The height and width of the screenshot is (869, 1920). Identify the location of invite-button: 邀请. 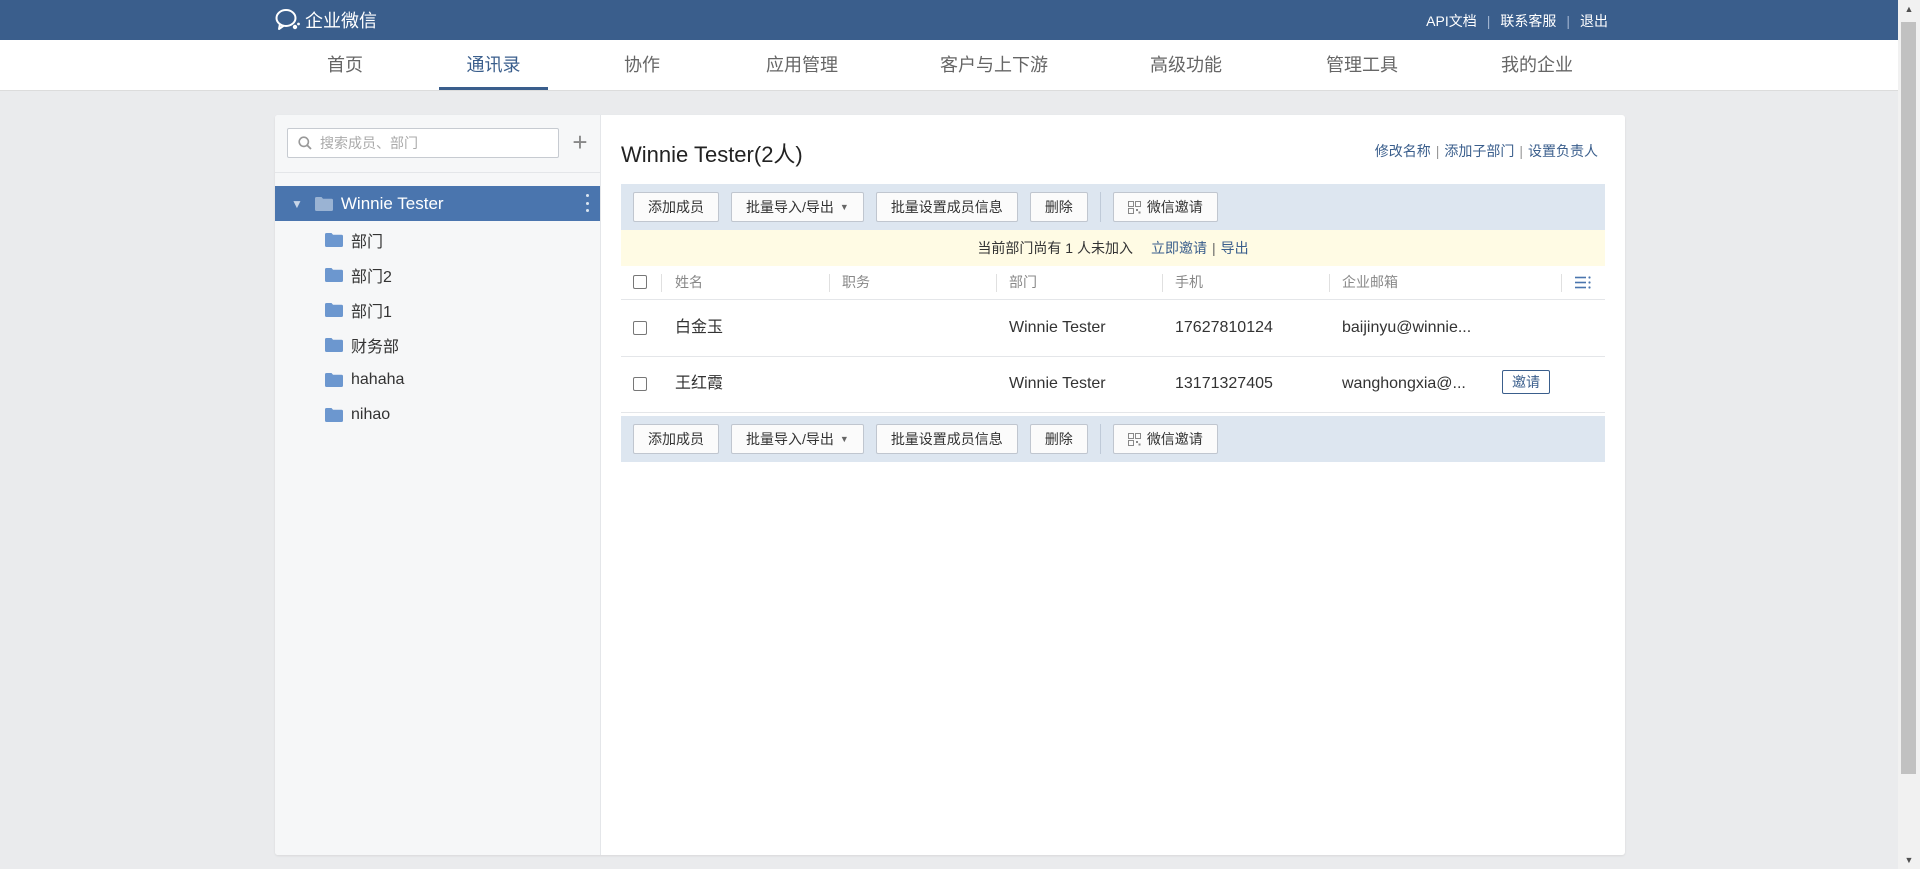
(1526, 382).